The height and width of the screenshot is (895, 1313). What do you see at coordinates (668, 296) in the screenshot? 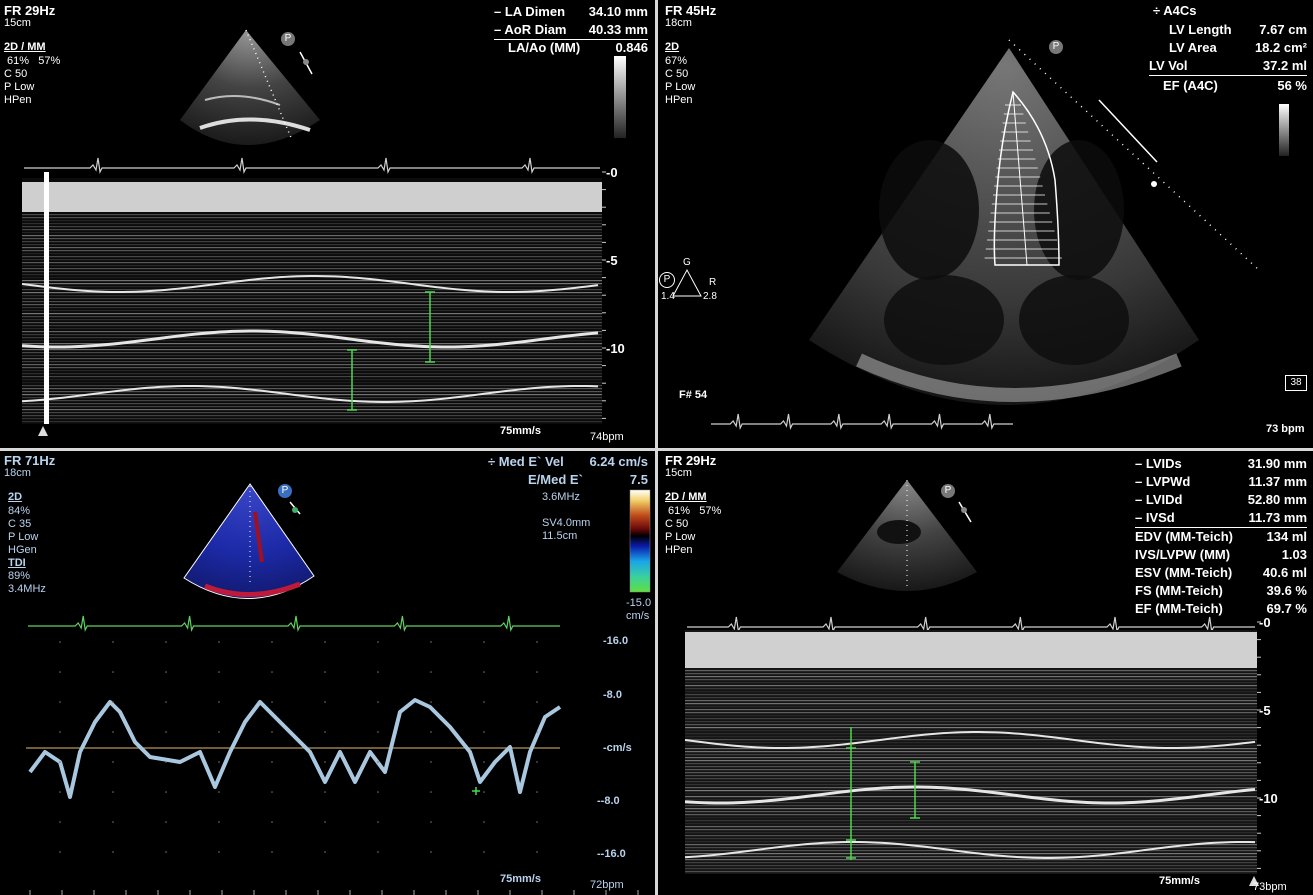
I see `orientation-left-num: 1.4` at bounding box center [668, 296].